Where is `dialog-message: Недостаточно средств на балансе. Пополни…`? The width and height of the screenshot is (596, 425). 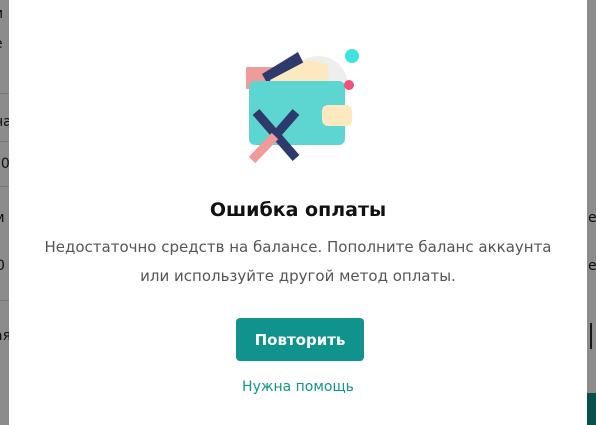
dialog-message: Недостаточно средств на балансе. Пополни… is located at coordinates (298, 261).